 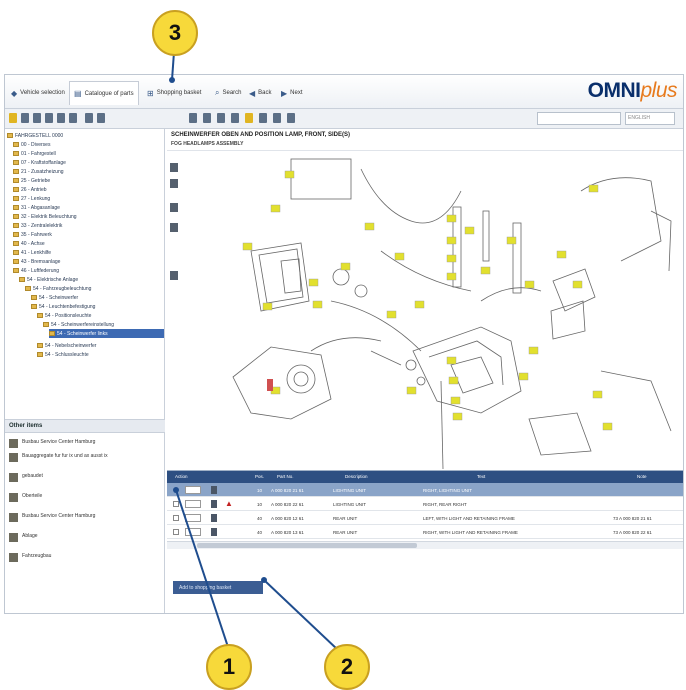 I want to click on filter-icon, so click(x=13, y=118).